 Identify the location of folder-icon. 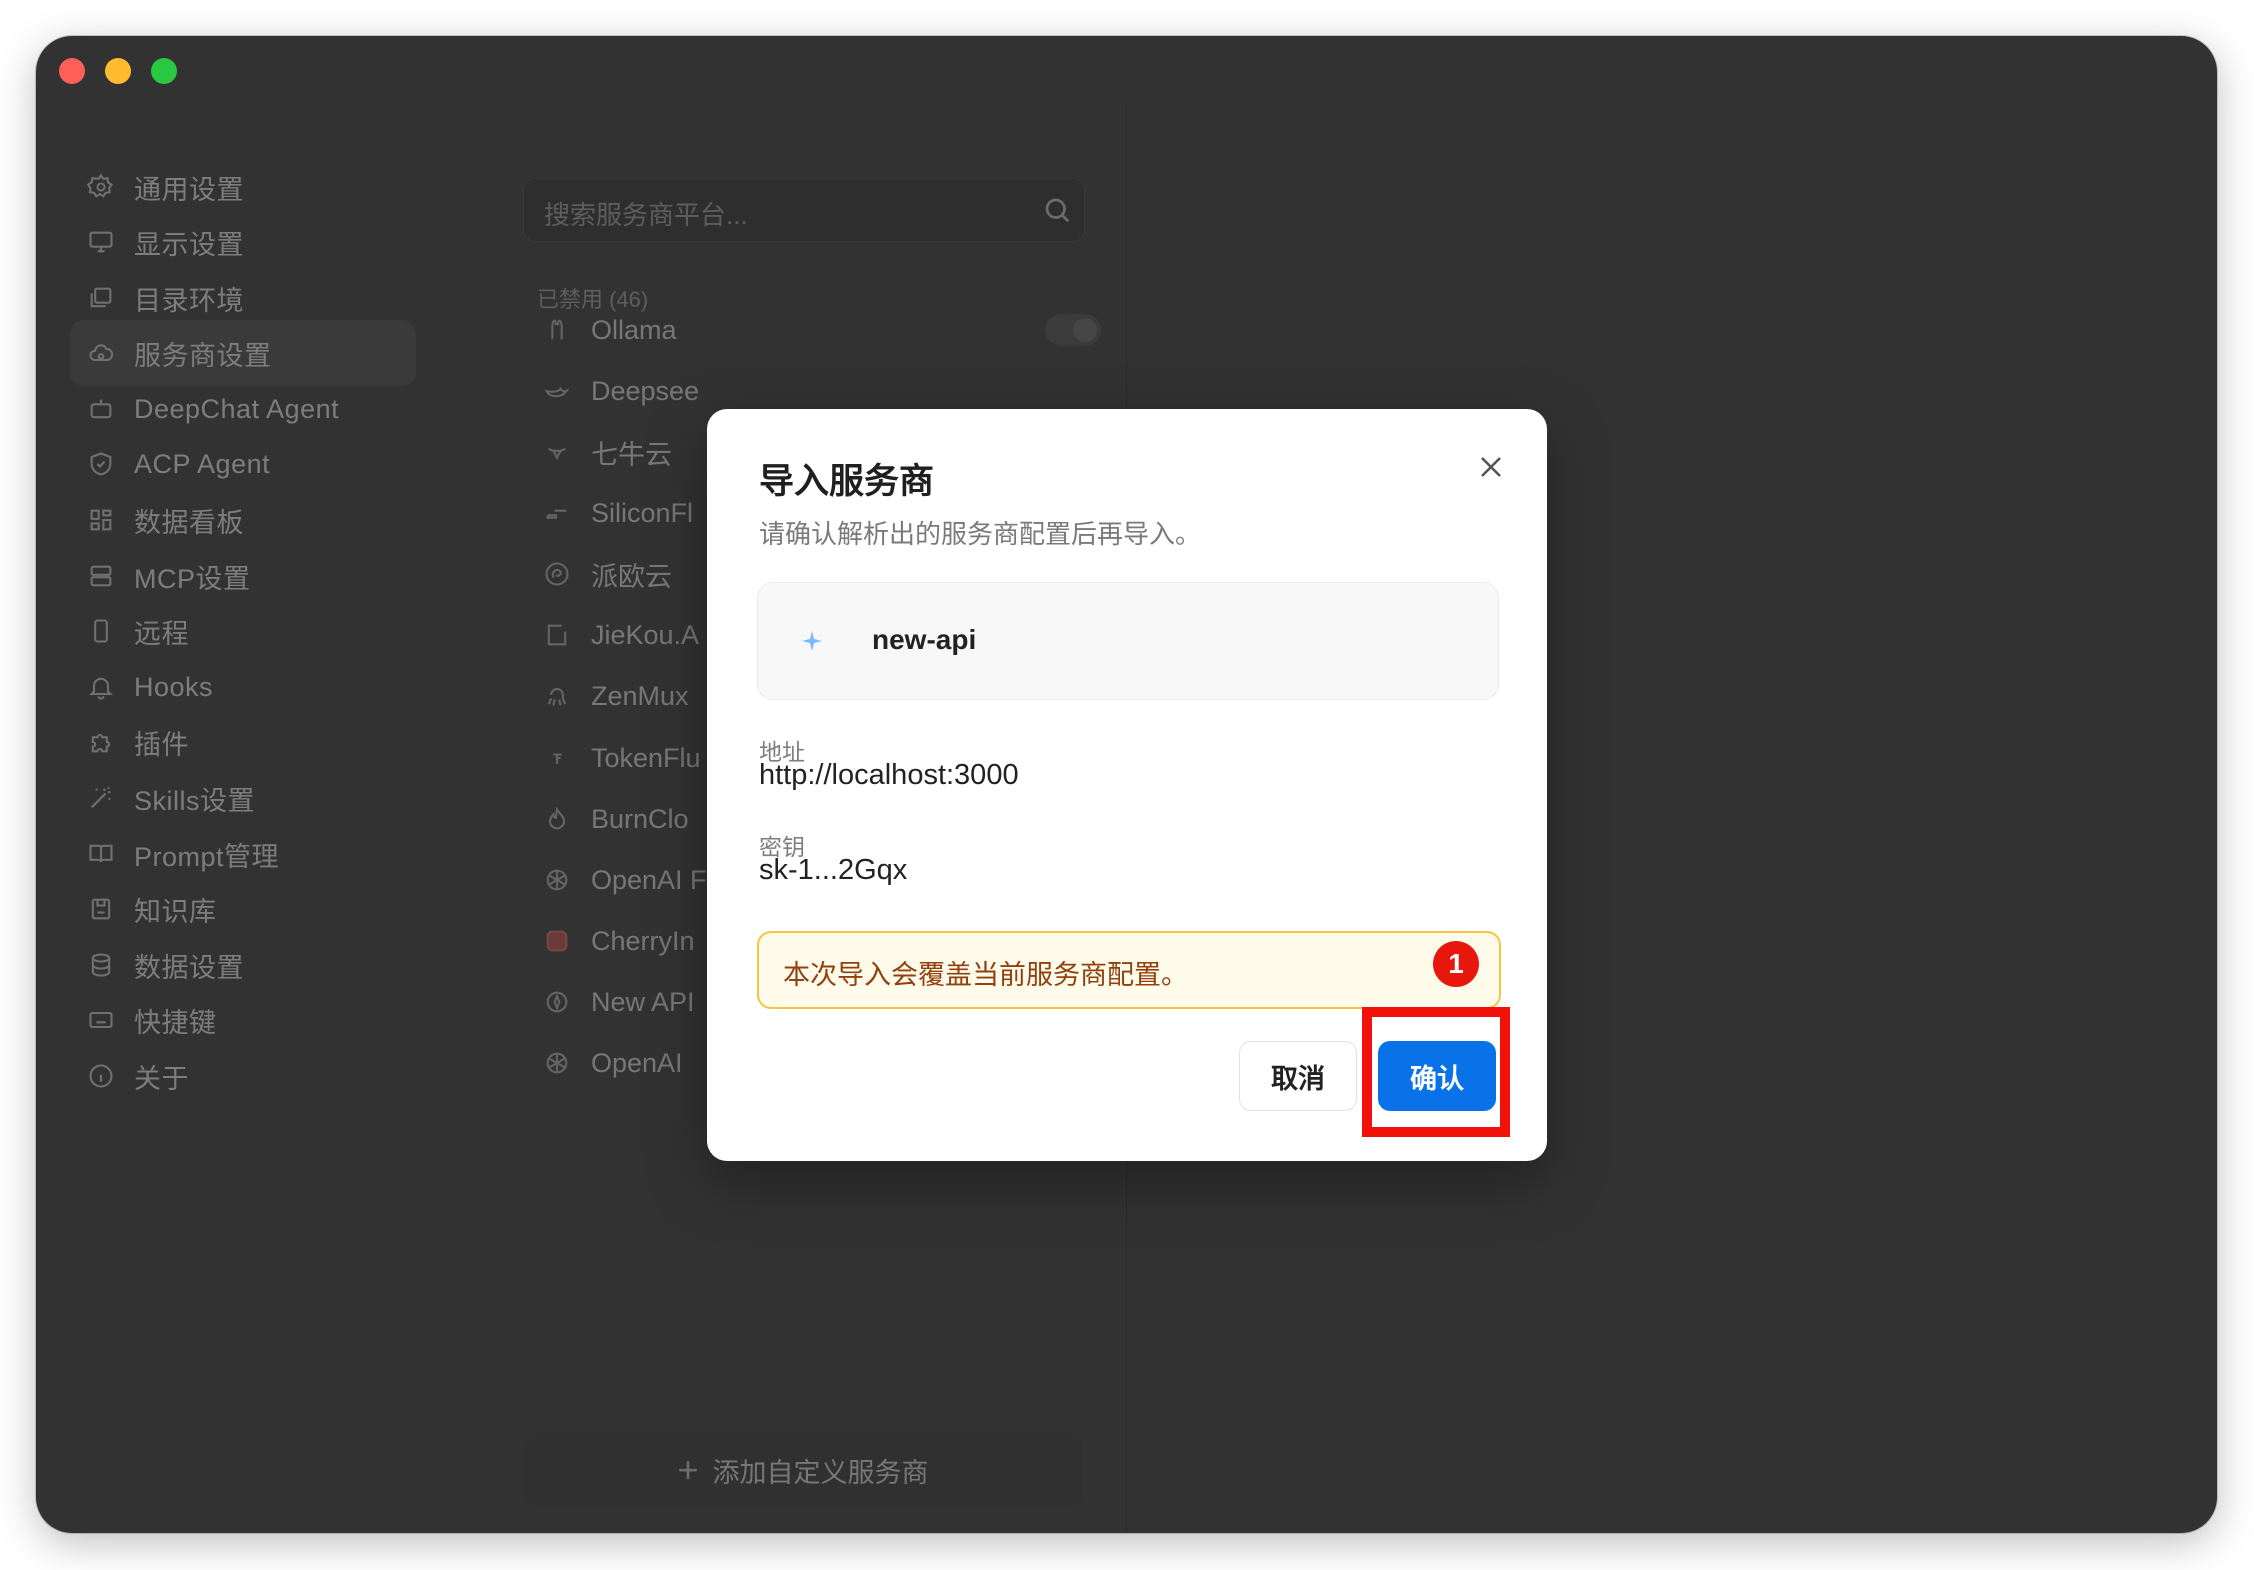
(101, 298).